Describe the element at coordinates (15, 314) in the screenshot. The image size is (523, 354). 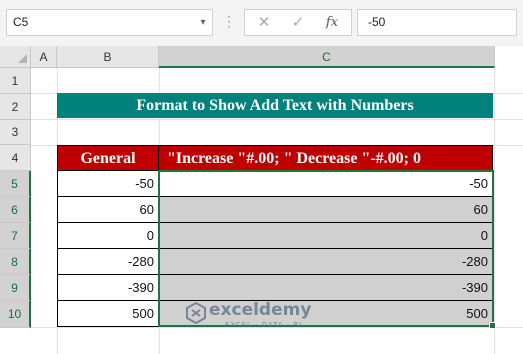
I see `row-header-10: 10` at that location.